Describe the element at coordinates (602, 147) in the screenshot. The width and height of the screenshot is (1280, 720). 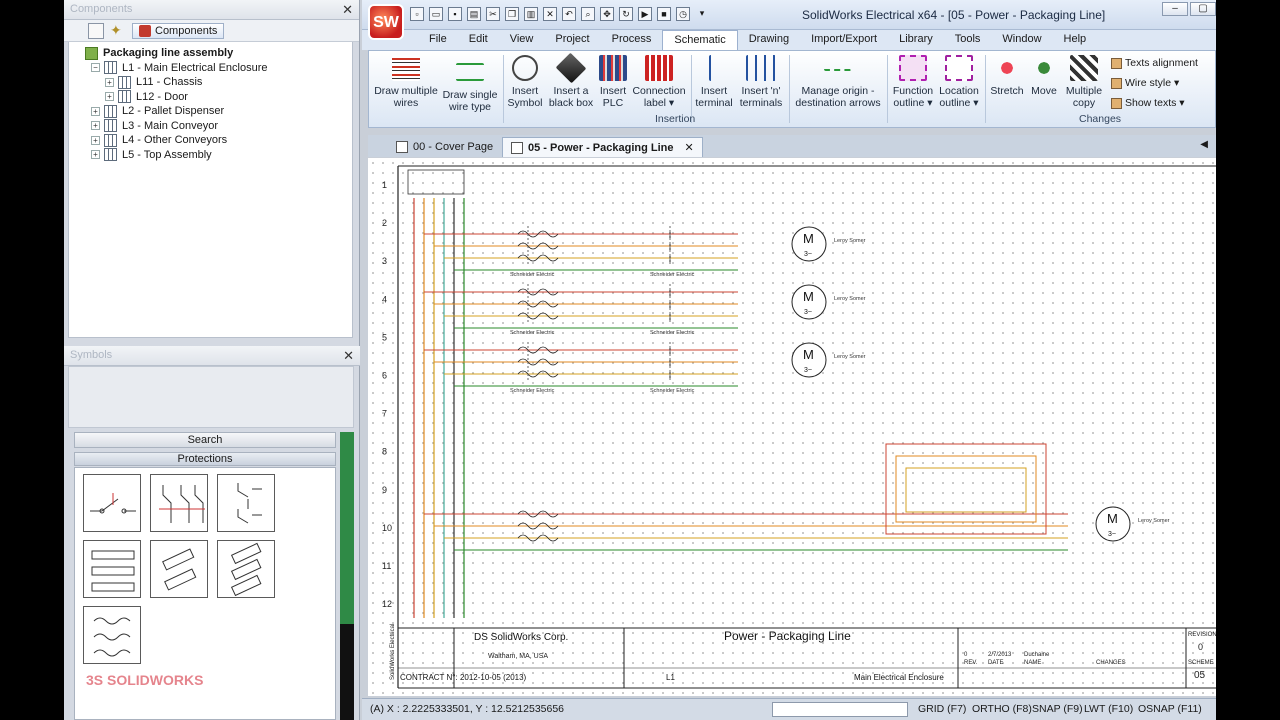
I see `tab-power-packaging-line: 05 - Power - Packaging Line ✕` at that location.